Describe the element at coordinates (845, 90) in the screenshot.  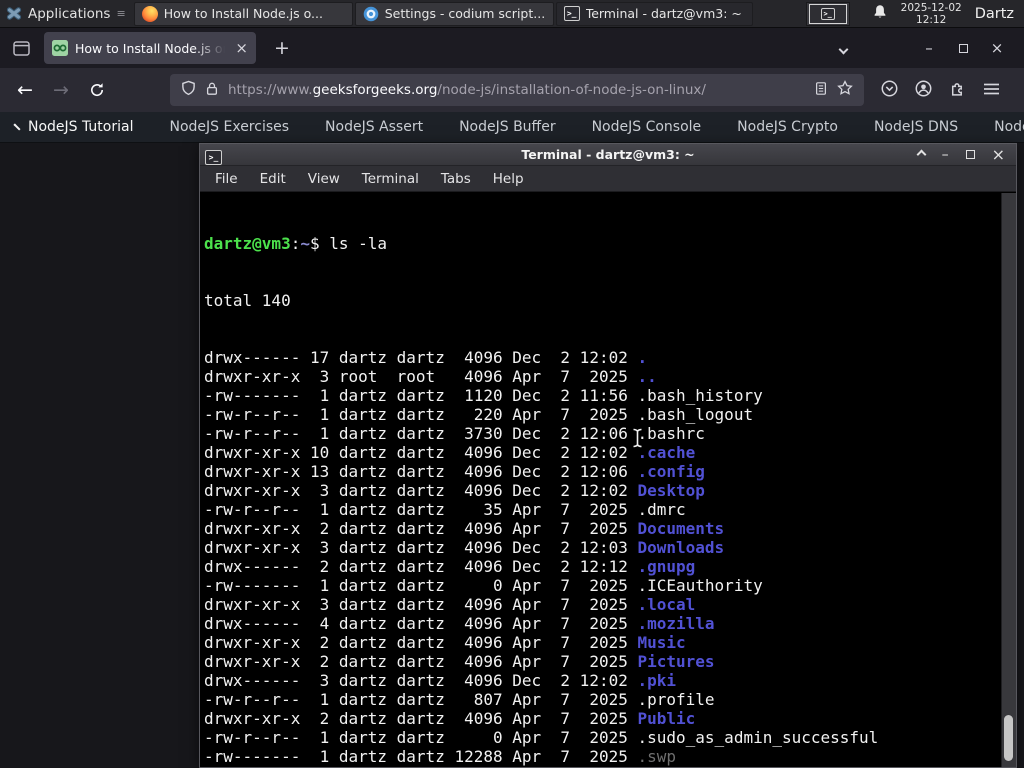
I see `bookmark-star-icon` at that location.